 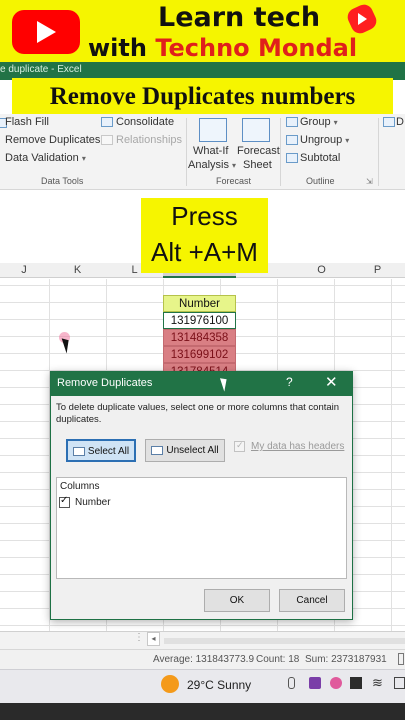 I want to click on what-if-analysis-button: Analysis ▾, so click(x=212, y=165).